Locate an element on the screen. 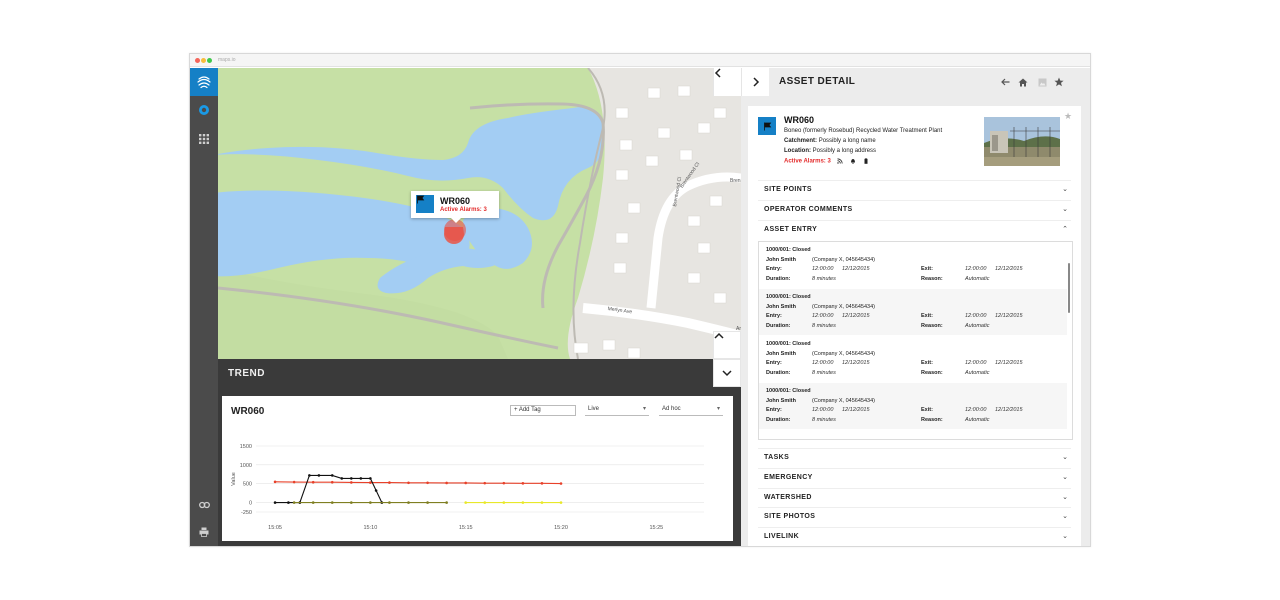 This screenshot has width=1280, height=600. rail-apps-button is located at coordinates (204, 139).